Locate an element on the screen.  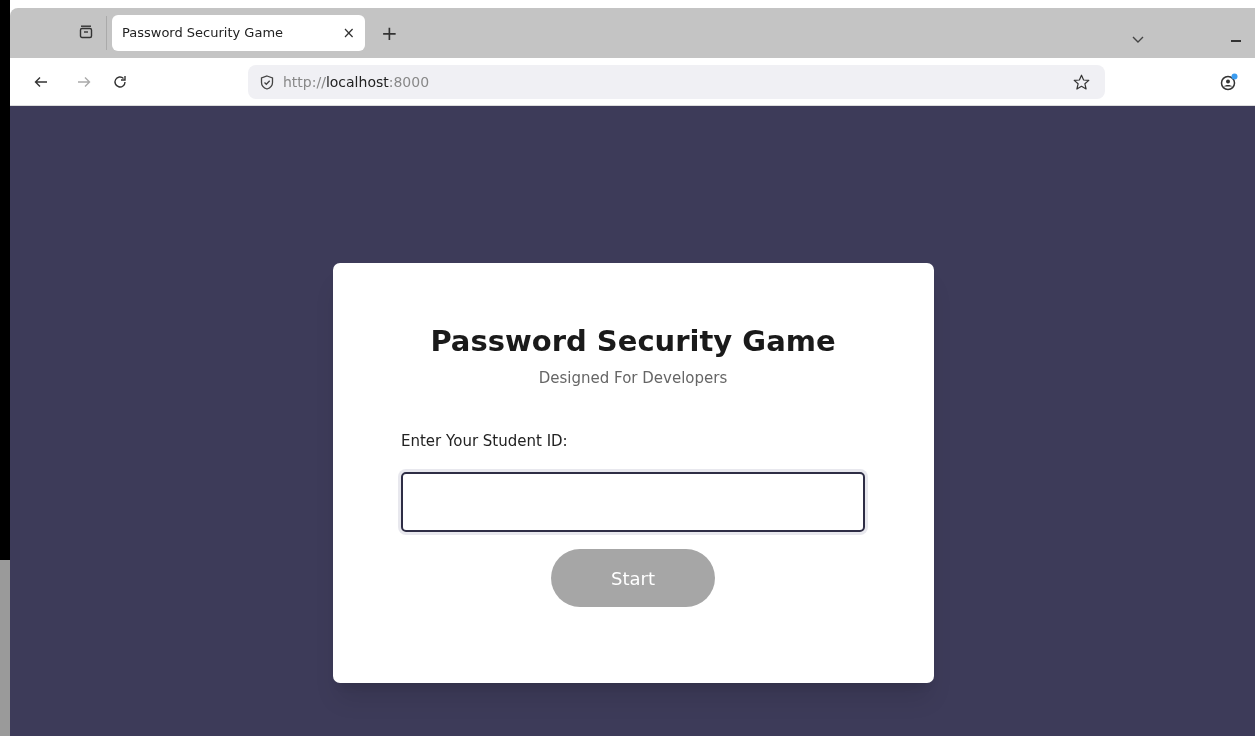
subtitle: Designed For Developers is located at coordinates (633, 379).